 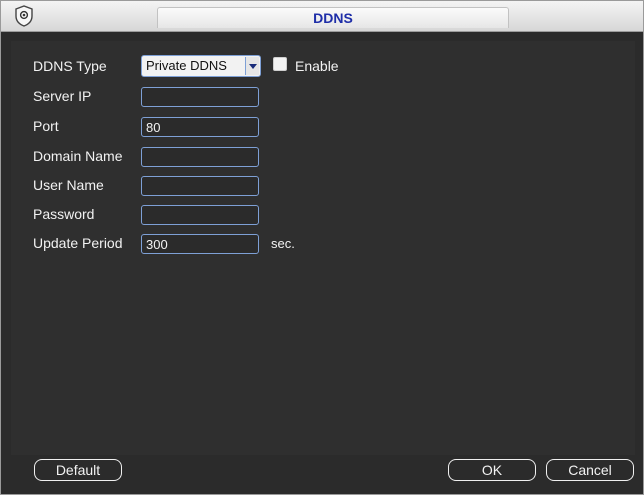 What do you see at coordinates (492, 470) in the screenshot?
I see `ok-button: OK` at bounding box center [492, 470].